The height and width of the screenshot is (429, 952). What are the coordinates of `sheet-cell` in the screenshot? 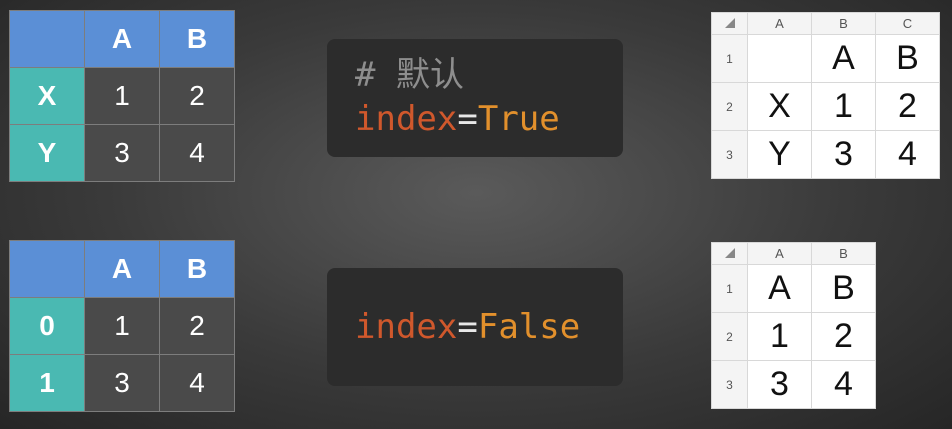 It's located at (779, 58).